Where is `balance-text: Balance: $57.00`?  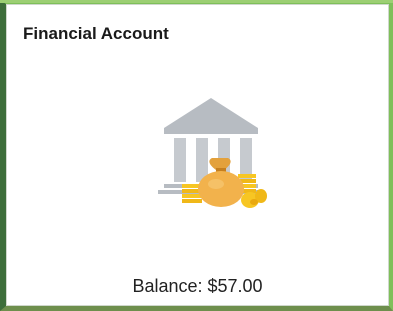 balance-text: Balance: $57.00 is located at coordinates (197, 286).